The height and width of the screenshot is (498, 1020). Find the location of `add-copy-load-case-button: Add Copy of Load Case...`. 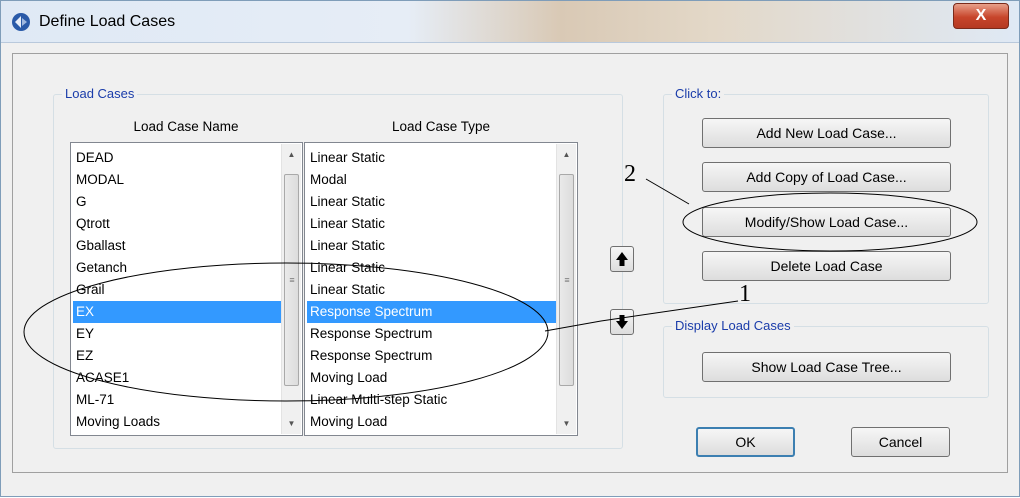

add-copy-load-case-button: Add Copy of Load Case... is located at coordinates (826, 177).